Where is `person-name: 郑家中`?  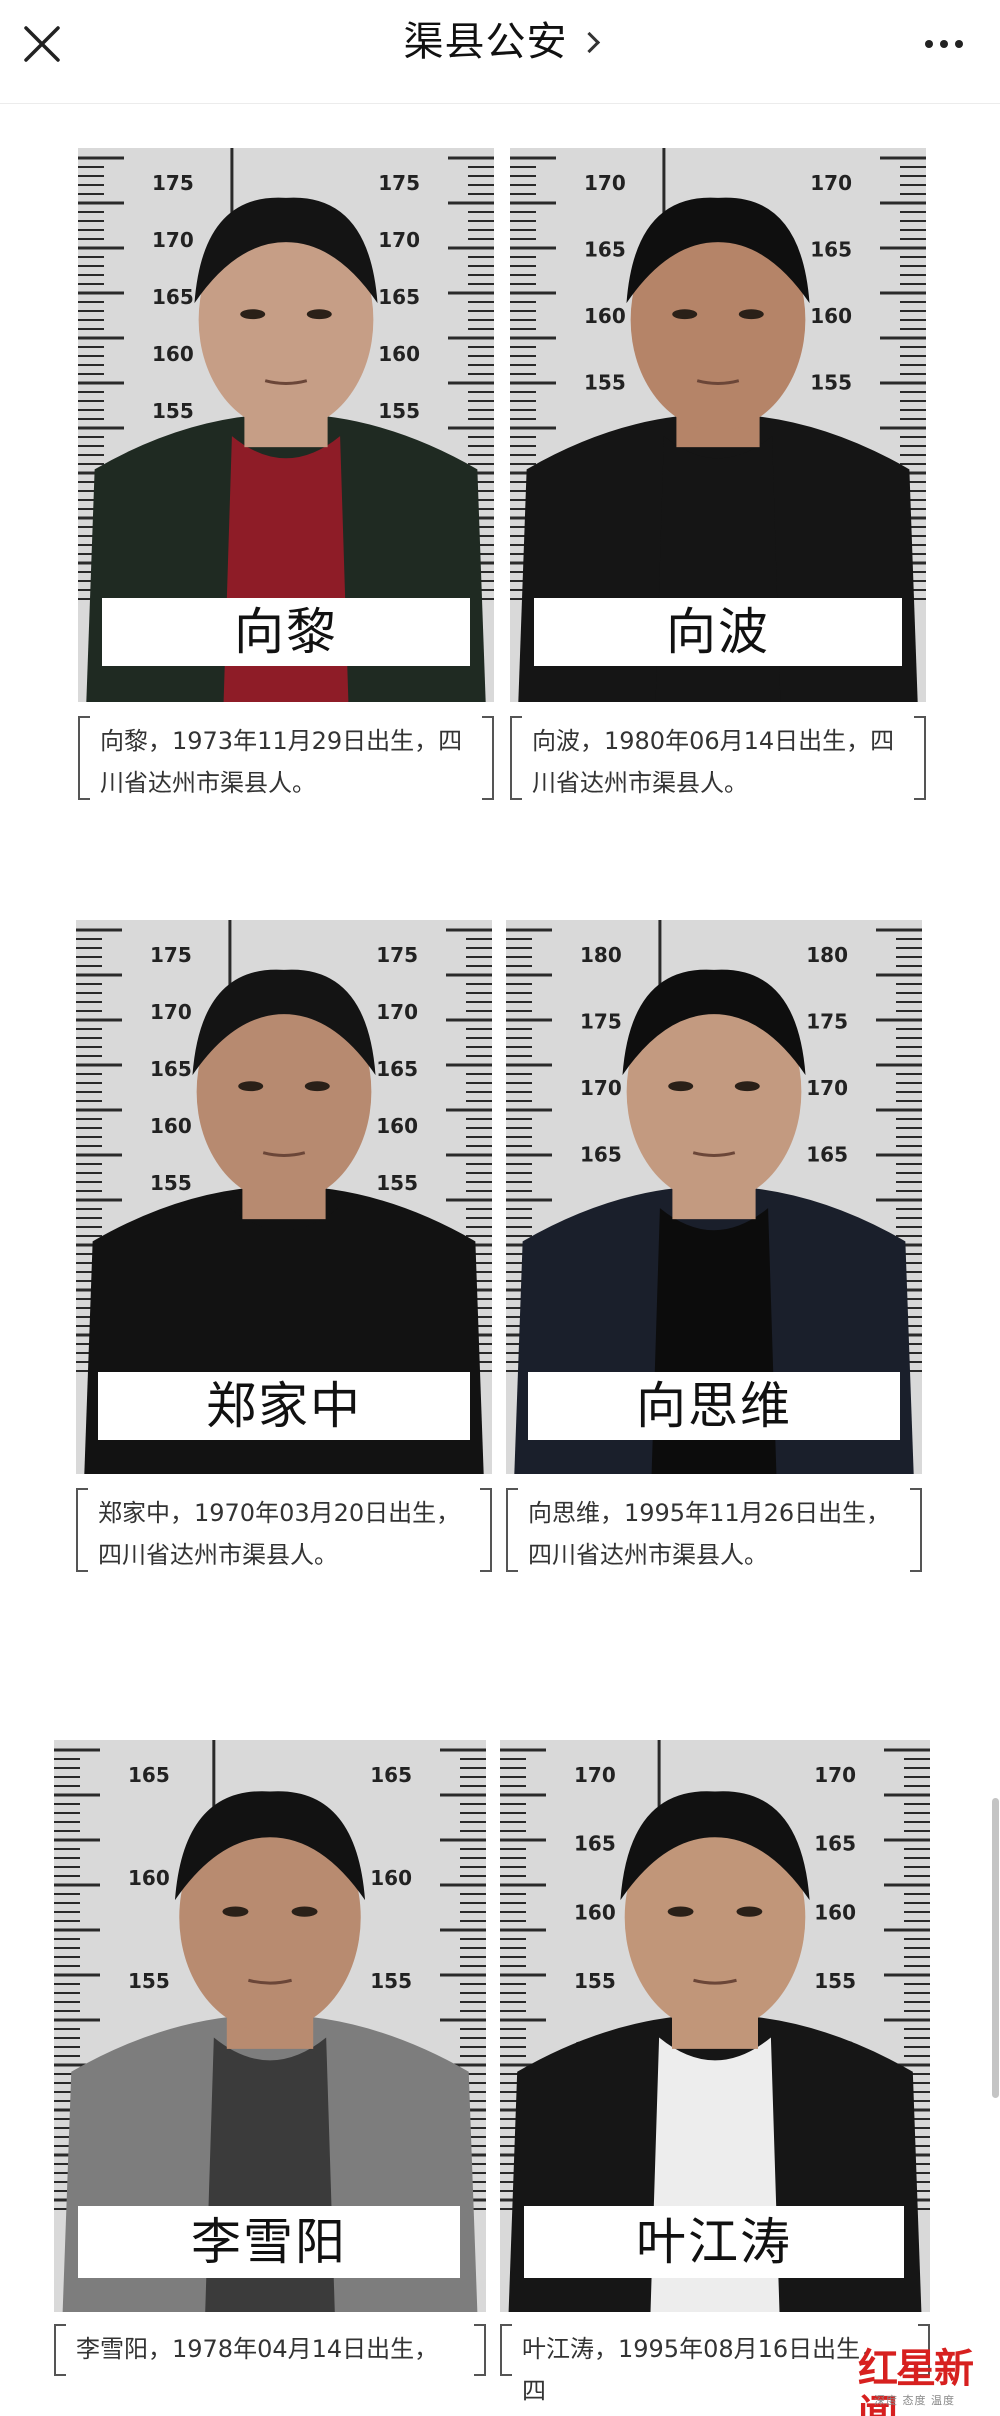
person-name: 郑家中 is located at coordinates (284, 1406).